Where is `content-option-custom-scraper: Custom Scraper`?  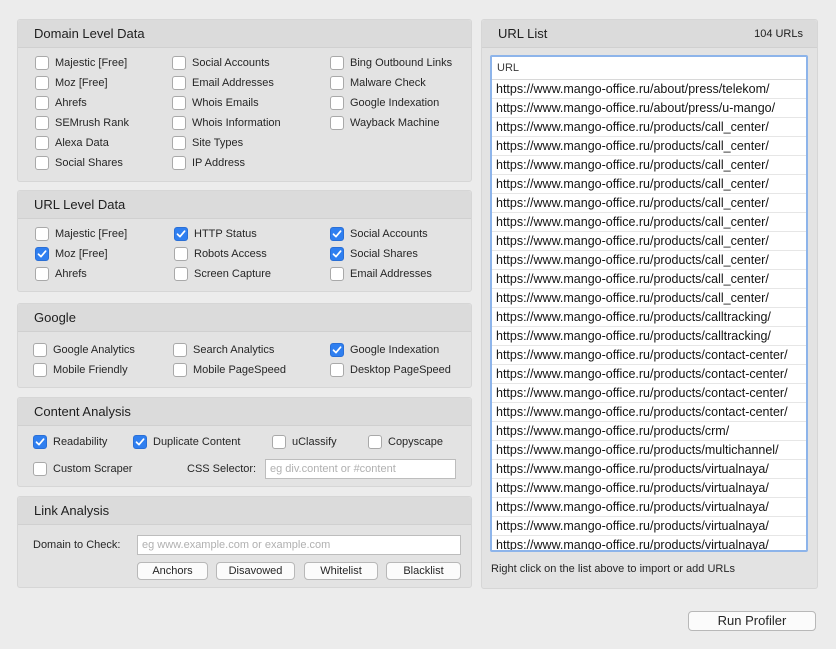
content-option-custom-scraper: Custom Scraper is located at coordinates (82, 469).